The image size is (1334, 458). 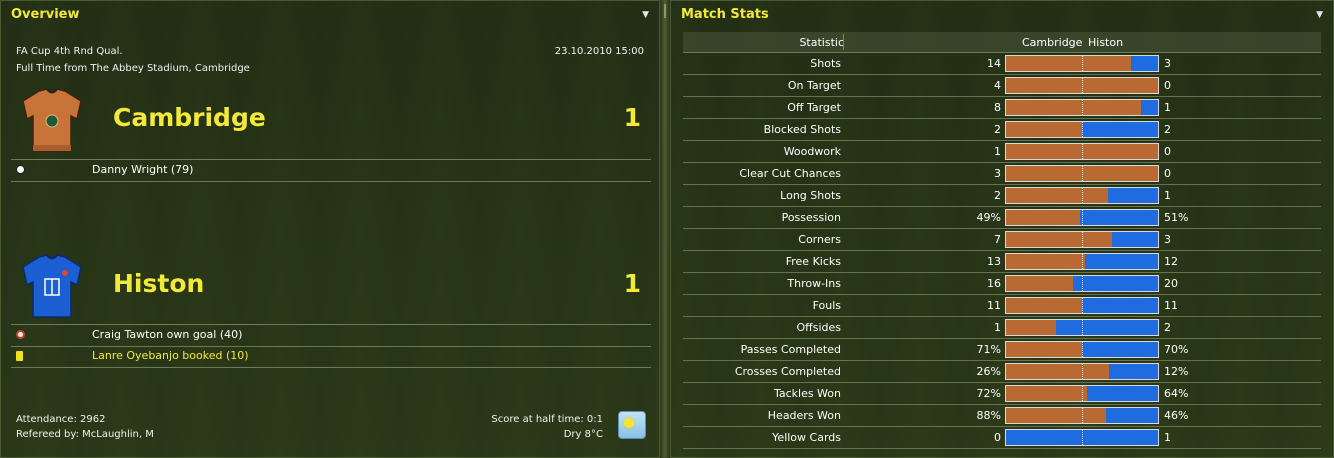 What do you see at coordinates (331, 335) in the screenshot?
I see `away-event-row: Craig Tawton own goal (40)` at bounding box center [331, 335].